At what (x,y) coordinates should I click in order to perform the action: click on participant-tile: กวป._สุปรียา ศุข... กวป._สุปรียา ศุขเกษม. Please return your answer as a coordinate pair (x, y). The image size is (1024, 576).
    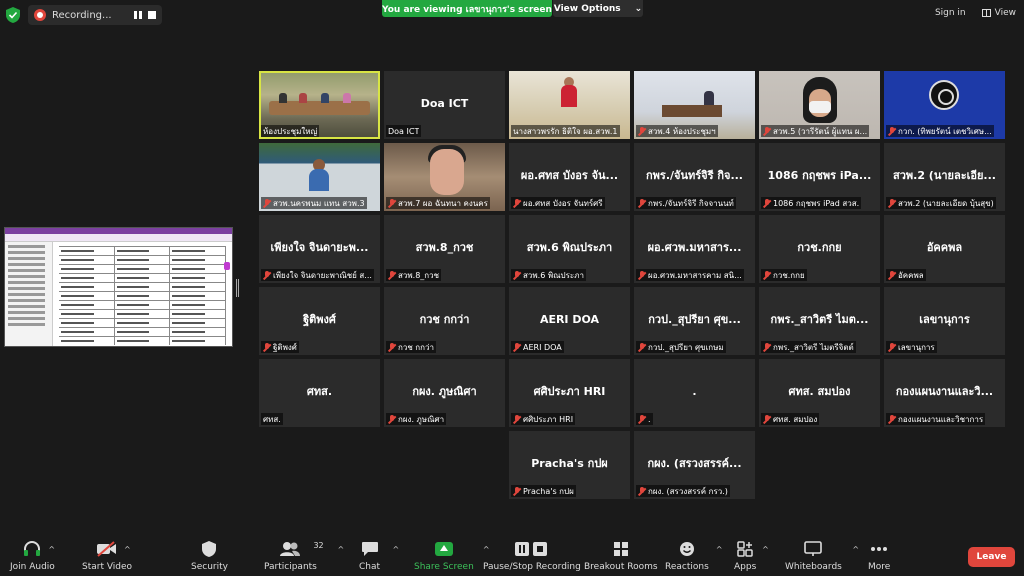
    Looking at the image, I should click on (694, 321).